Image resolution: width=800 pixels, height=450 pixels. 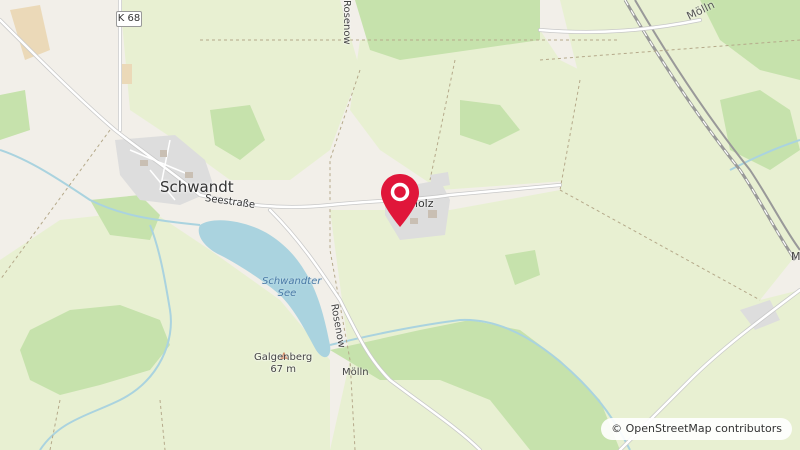 I want to click on road-label-molln-bottom: Mölln, so click(x=355, y=372).